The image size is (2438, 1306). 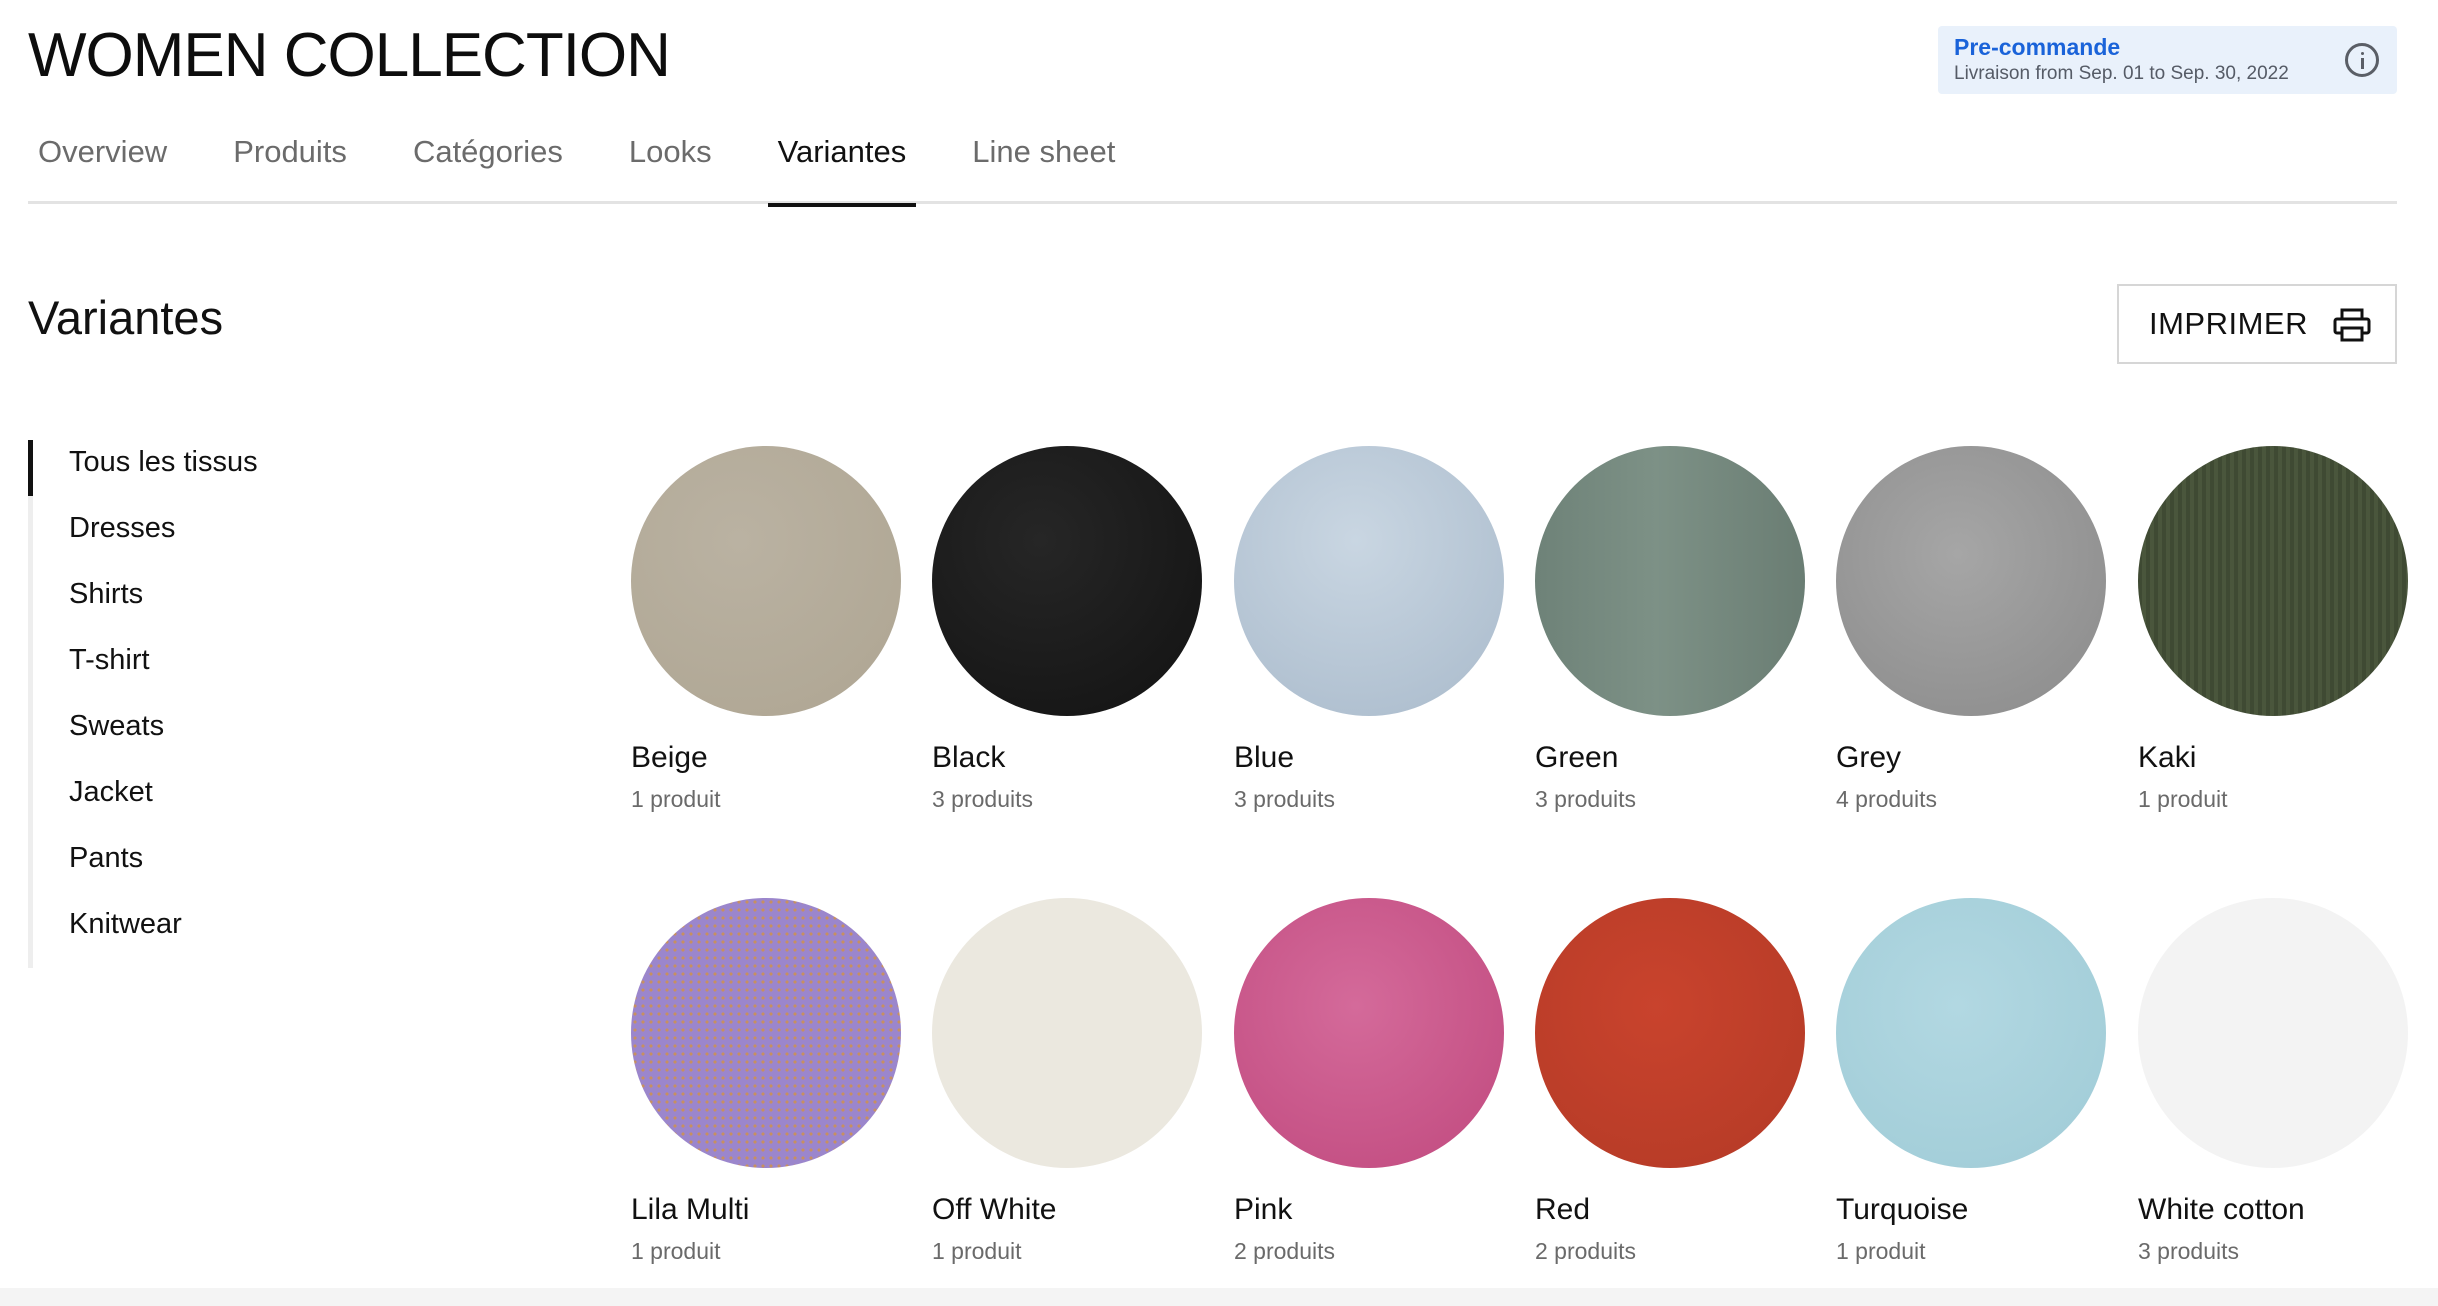 I want to click on tab-overview: Overview, so click(x=102, y=165).